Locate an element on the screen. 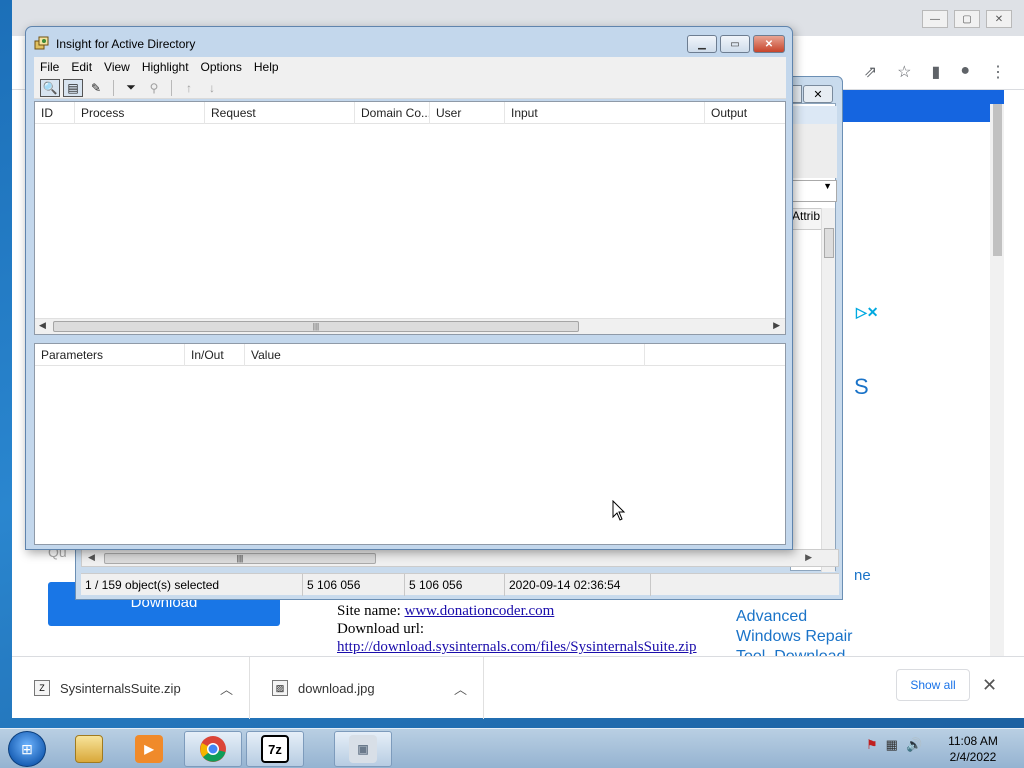  background-window-content: ▼ Attrib is located at coordinates (813, 337).